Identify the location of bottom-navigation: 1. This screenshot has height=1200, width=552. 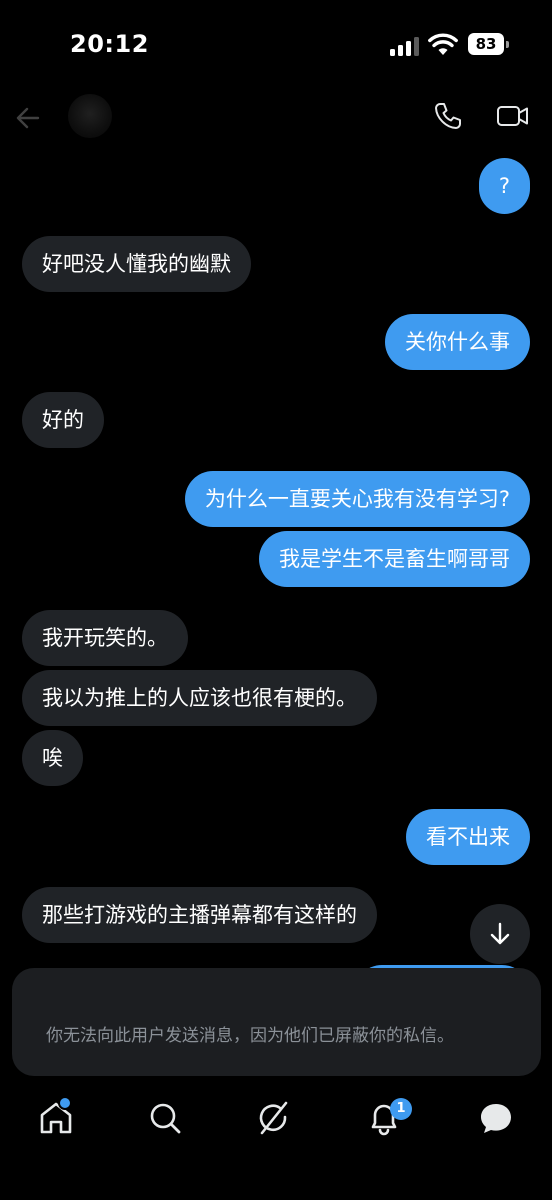
(276, 1142).